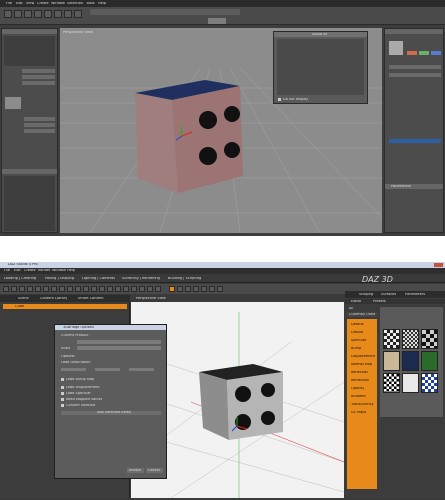  What do you see at coordinates (366, 295) in the screenshot?
I see `tab-shaping: Shaping` at bounding box center [366, 295].